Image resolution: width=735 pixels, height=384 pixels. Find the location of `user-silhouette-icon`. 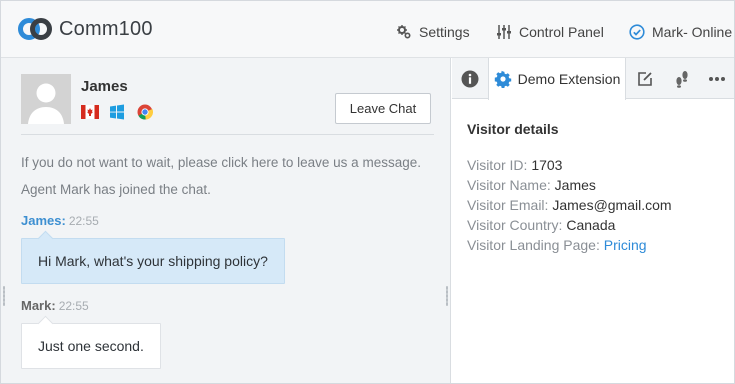

user-silhouette-icon is located at coordinates (46, 99).